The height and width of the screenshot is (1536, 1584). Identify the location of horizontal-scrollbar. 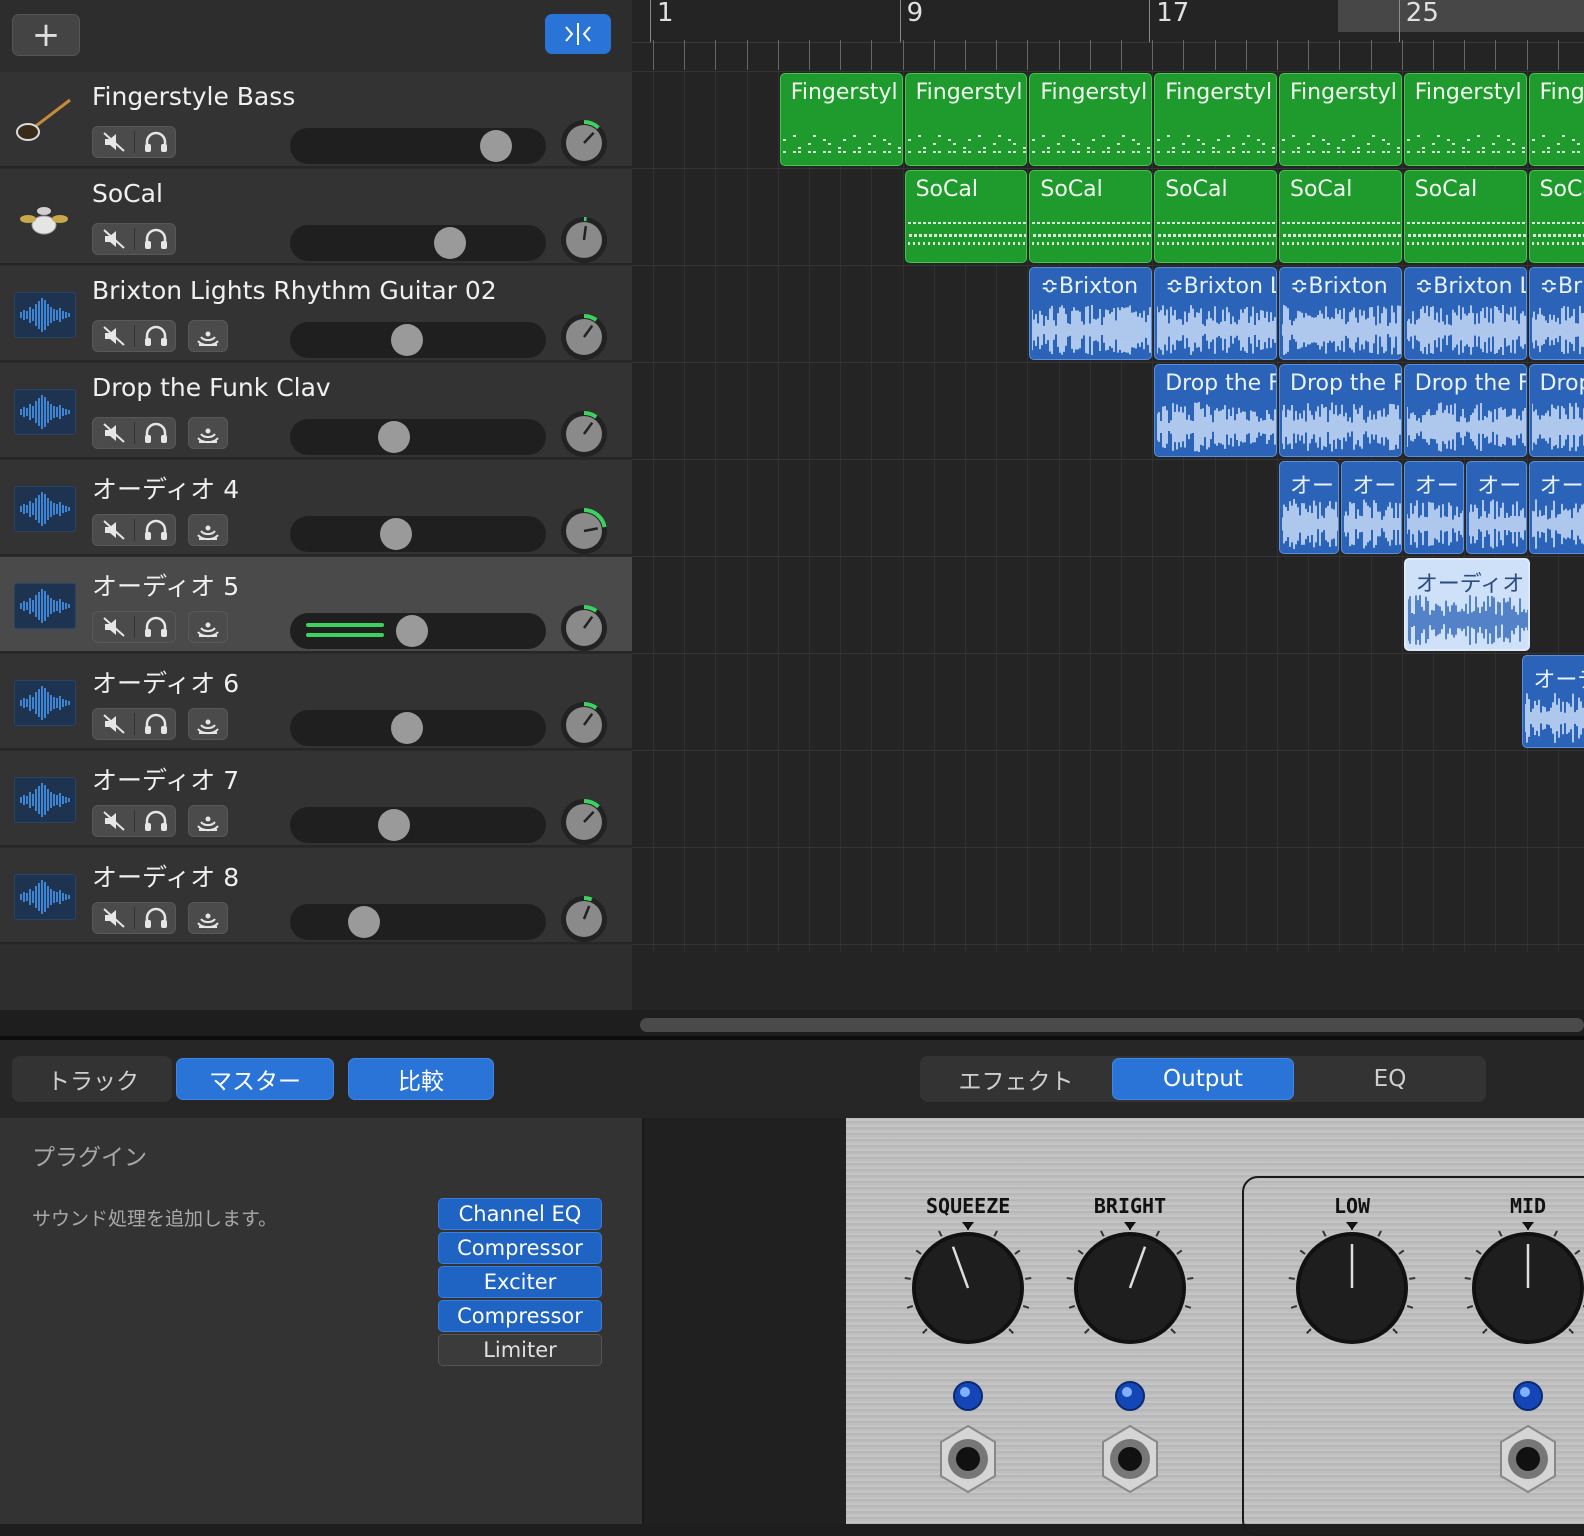
(1112, 1025).